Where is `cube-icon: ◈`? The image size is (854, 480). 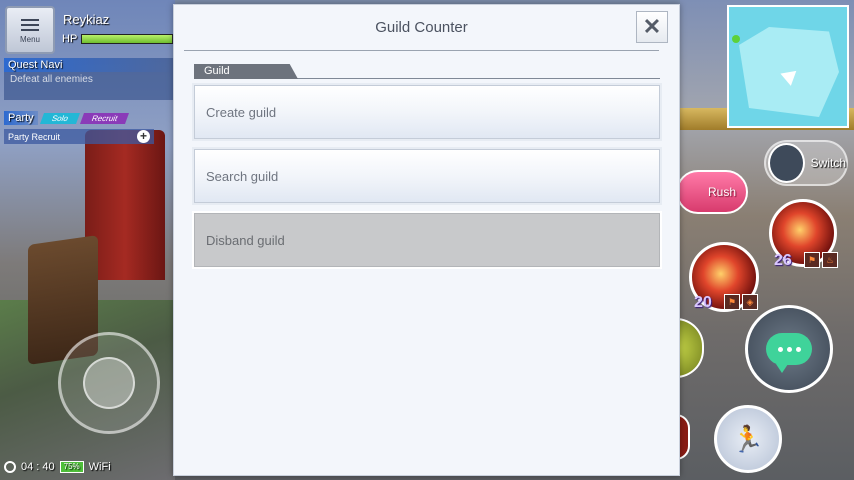
cube-icon: ◈ is located at coordinates (750, 302).